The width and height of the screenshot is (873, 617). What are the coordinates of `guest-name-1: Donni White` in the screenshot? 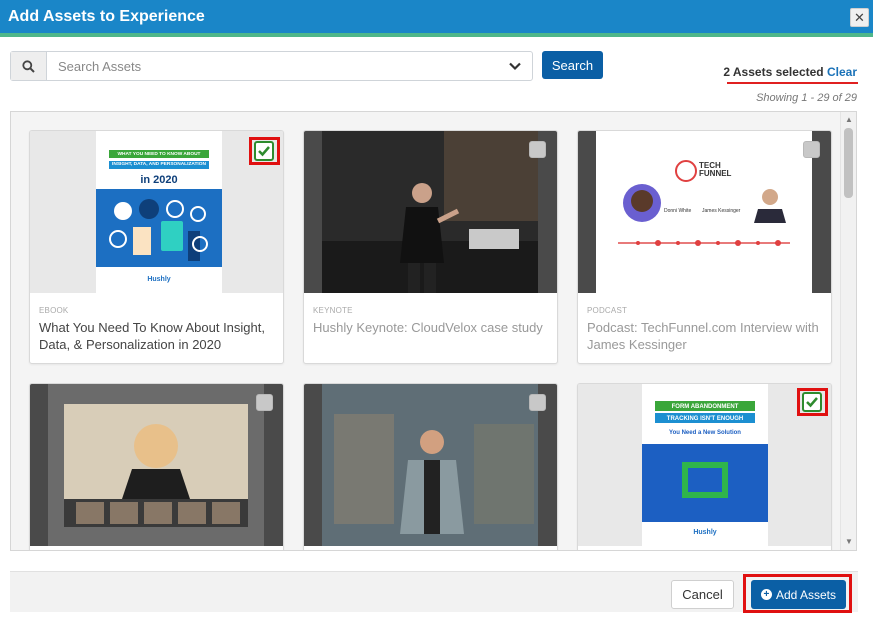 It's located at (678, 211).